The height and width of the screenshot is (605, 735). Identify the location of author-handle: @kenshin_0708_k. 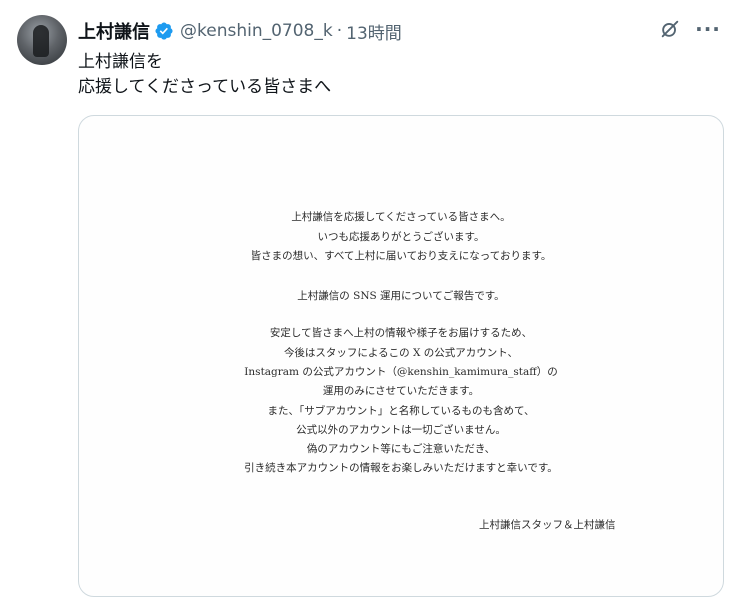
(256, 31).